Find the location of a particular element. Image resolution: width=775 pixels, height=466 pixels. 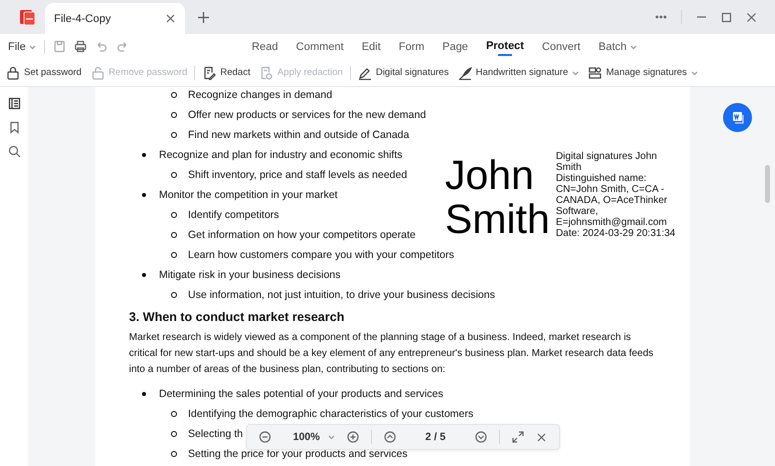

bookmark-icon is located at coordinates (14, 127).